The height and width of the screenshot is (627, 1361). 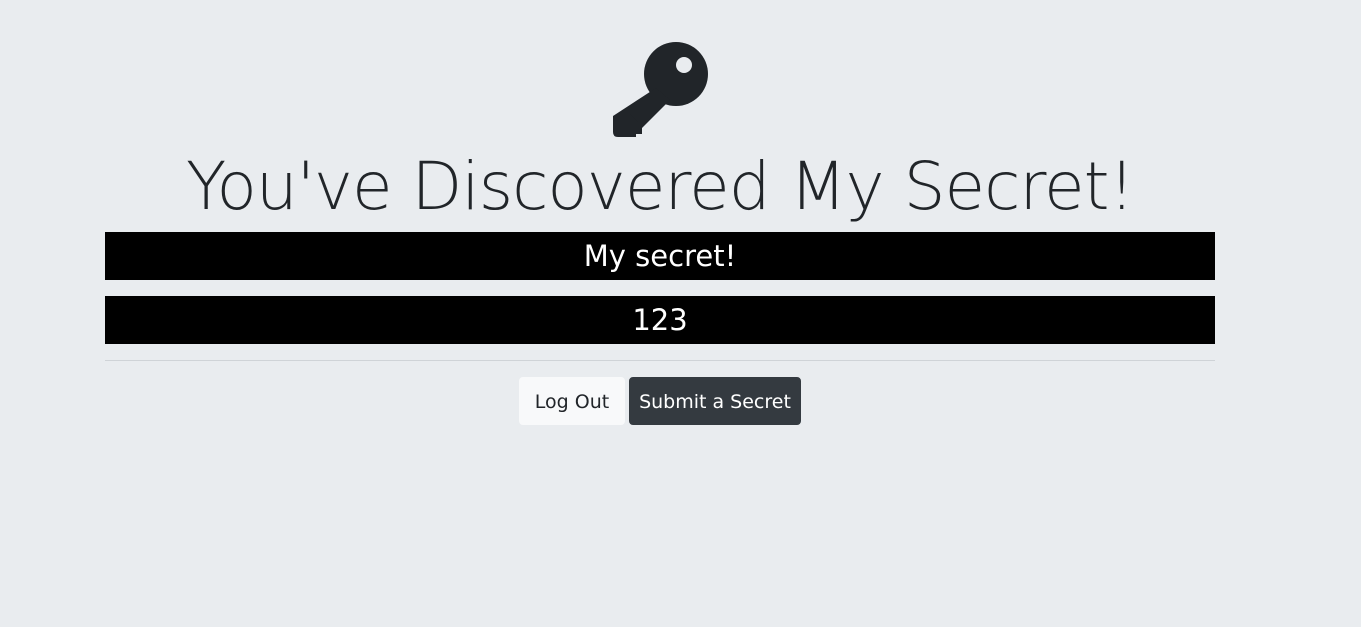 What do you see at coordinates (660, 320) in the screenshot?
I see `secret-text: 123` at bounding box center [660, 320].